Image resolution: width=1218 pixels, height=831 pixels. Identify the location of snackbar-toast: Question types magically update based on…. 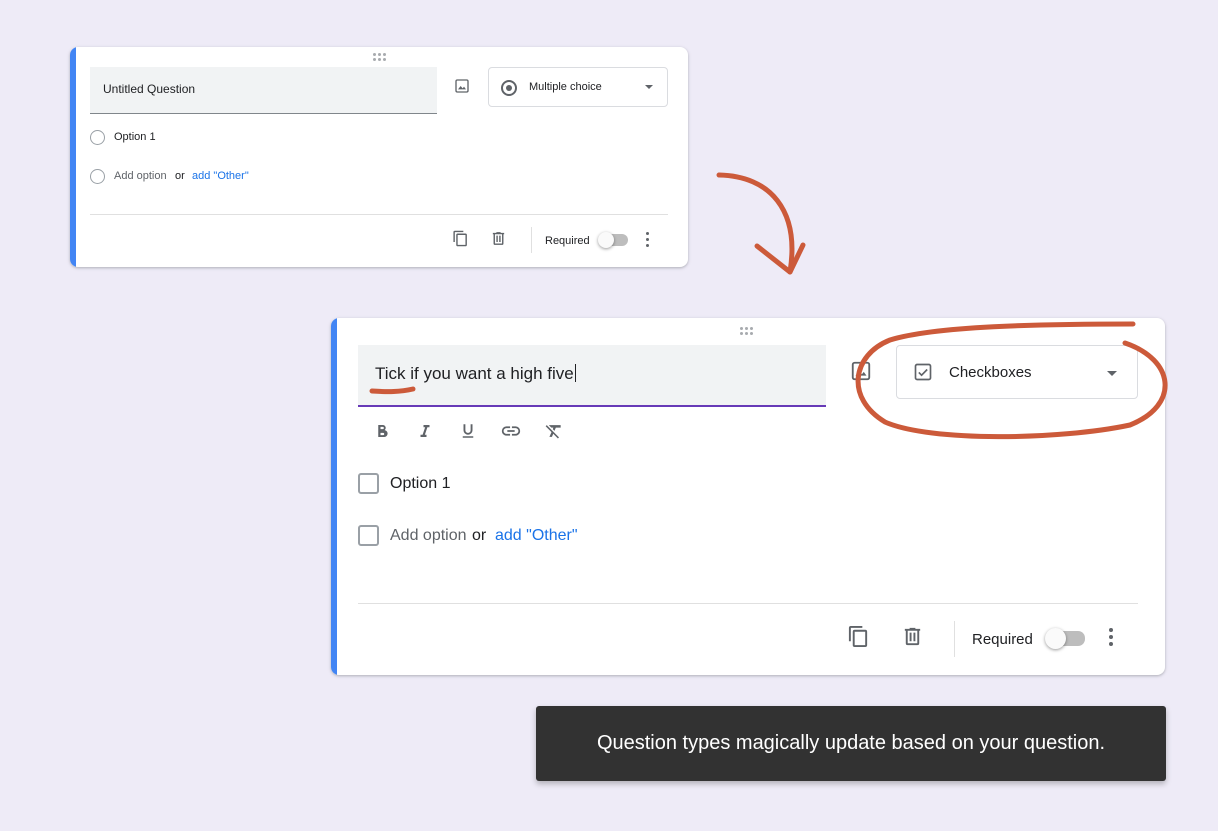
(851, 743).